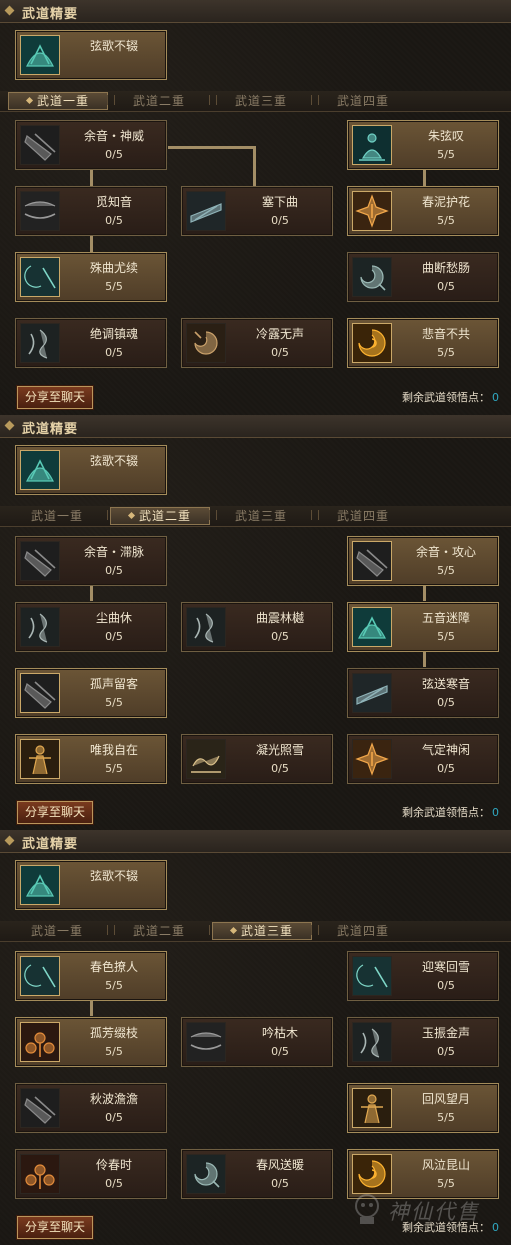 This screenshot has height=1245, width=511. I want to click on skill-name: 风泣昆山, so click(445, 1165).